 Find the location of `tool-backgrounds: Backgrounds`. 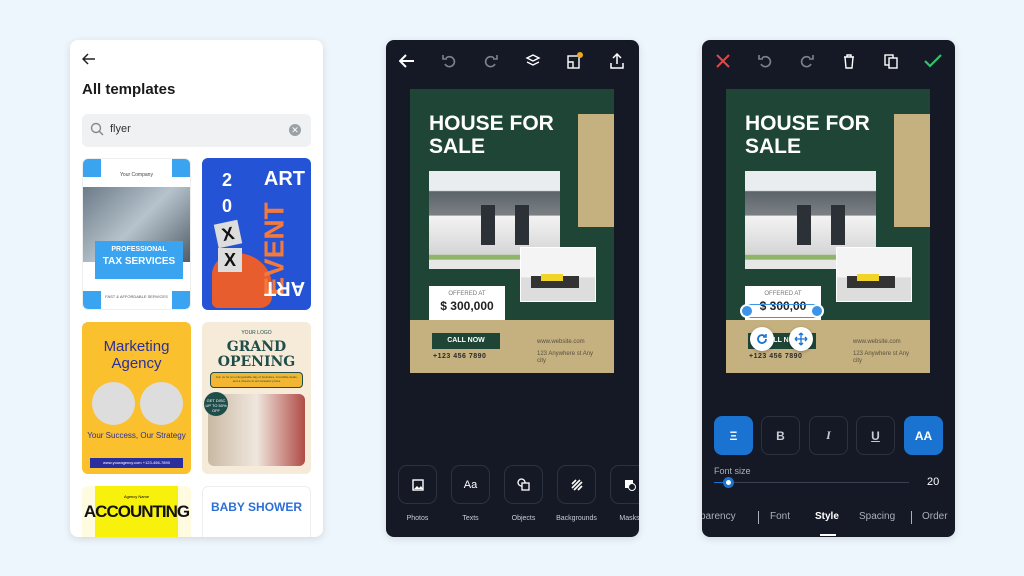

tool-backgrounds: Backgrounds is located at coordinates (576, 493).